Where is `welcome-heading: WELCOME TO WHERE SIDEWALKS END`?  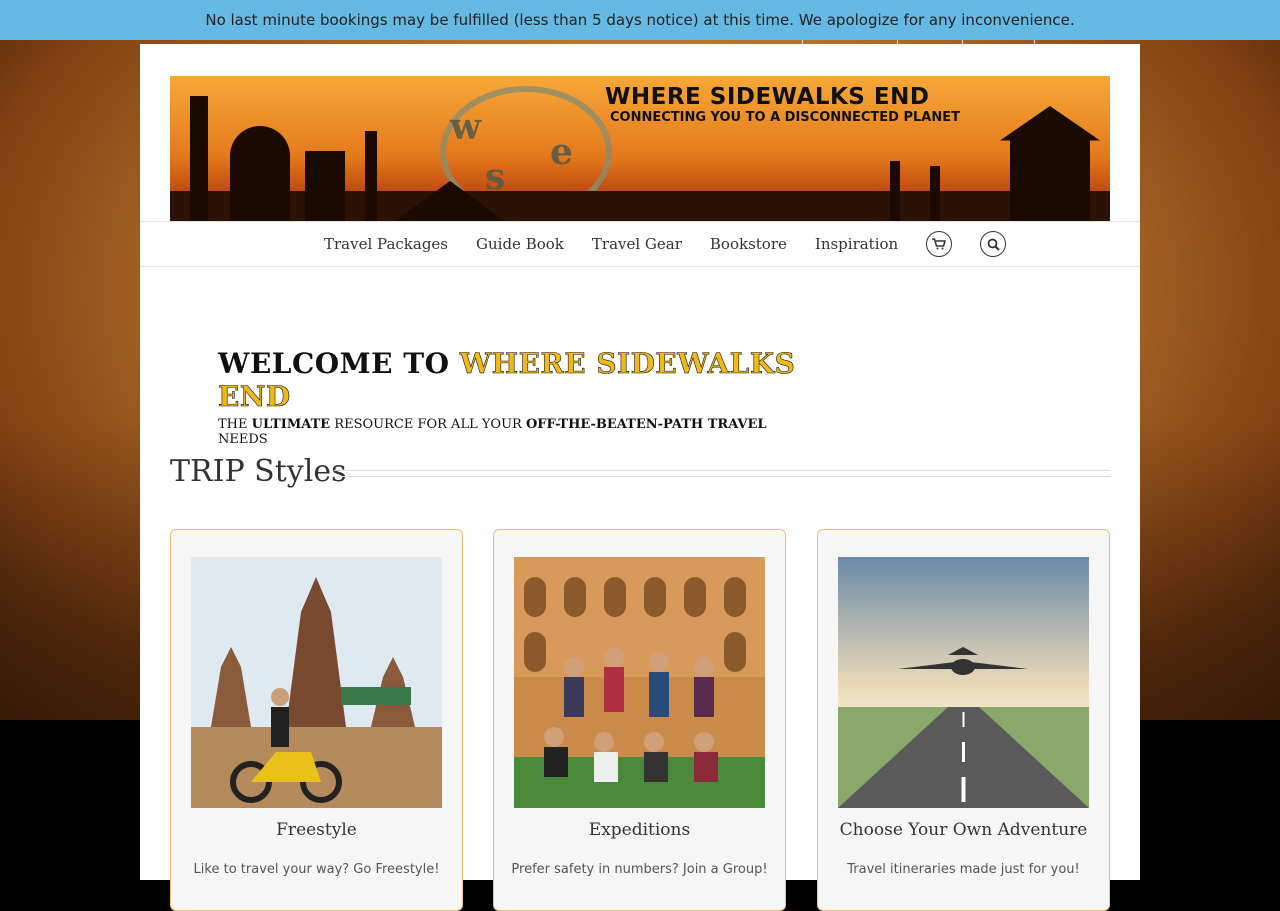
welcome-heading: WELCOME TO WHERE SIDEWALKS END is located at coordinates (518, 380).